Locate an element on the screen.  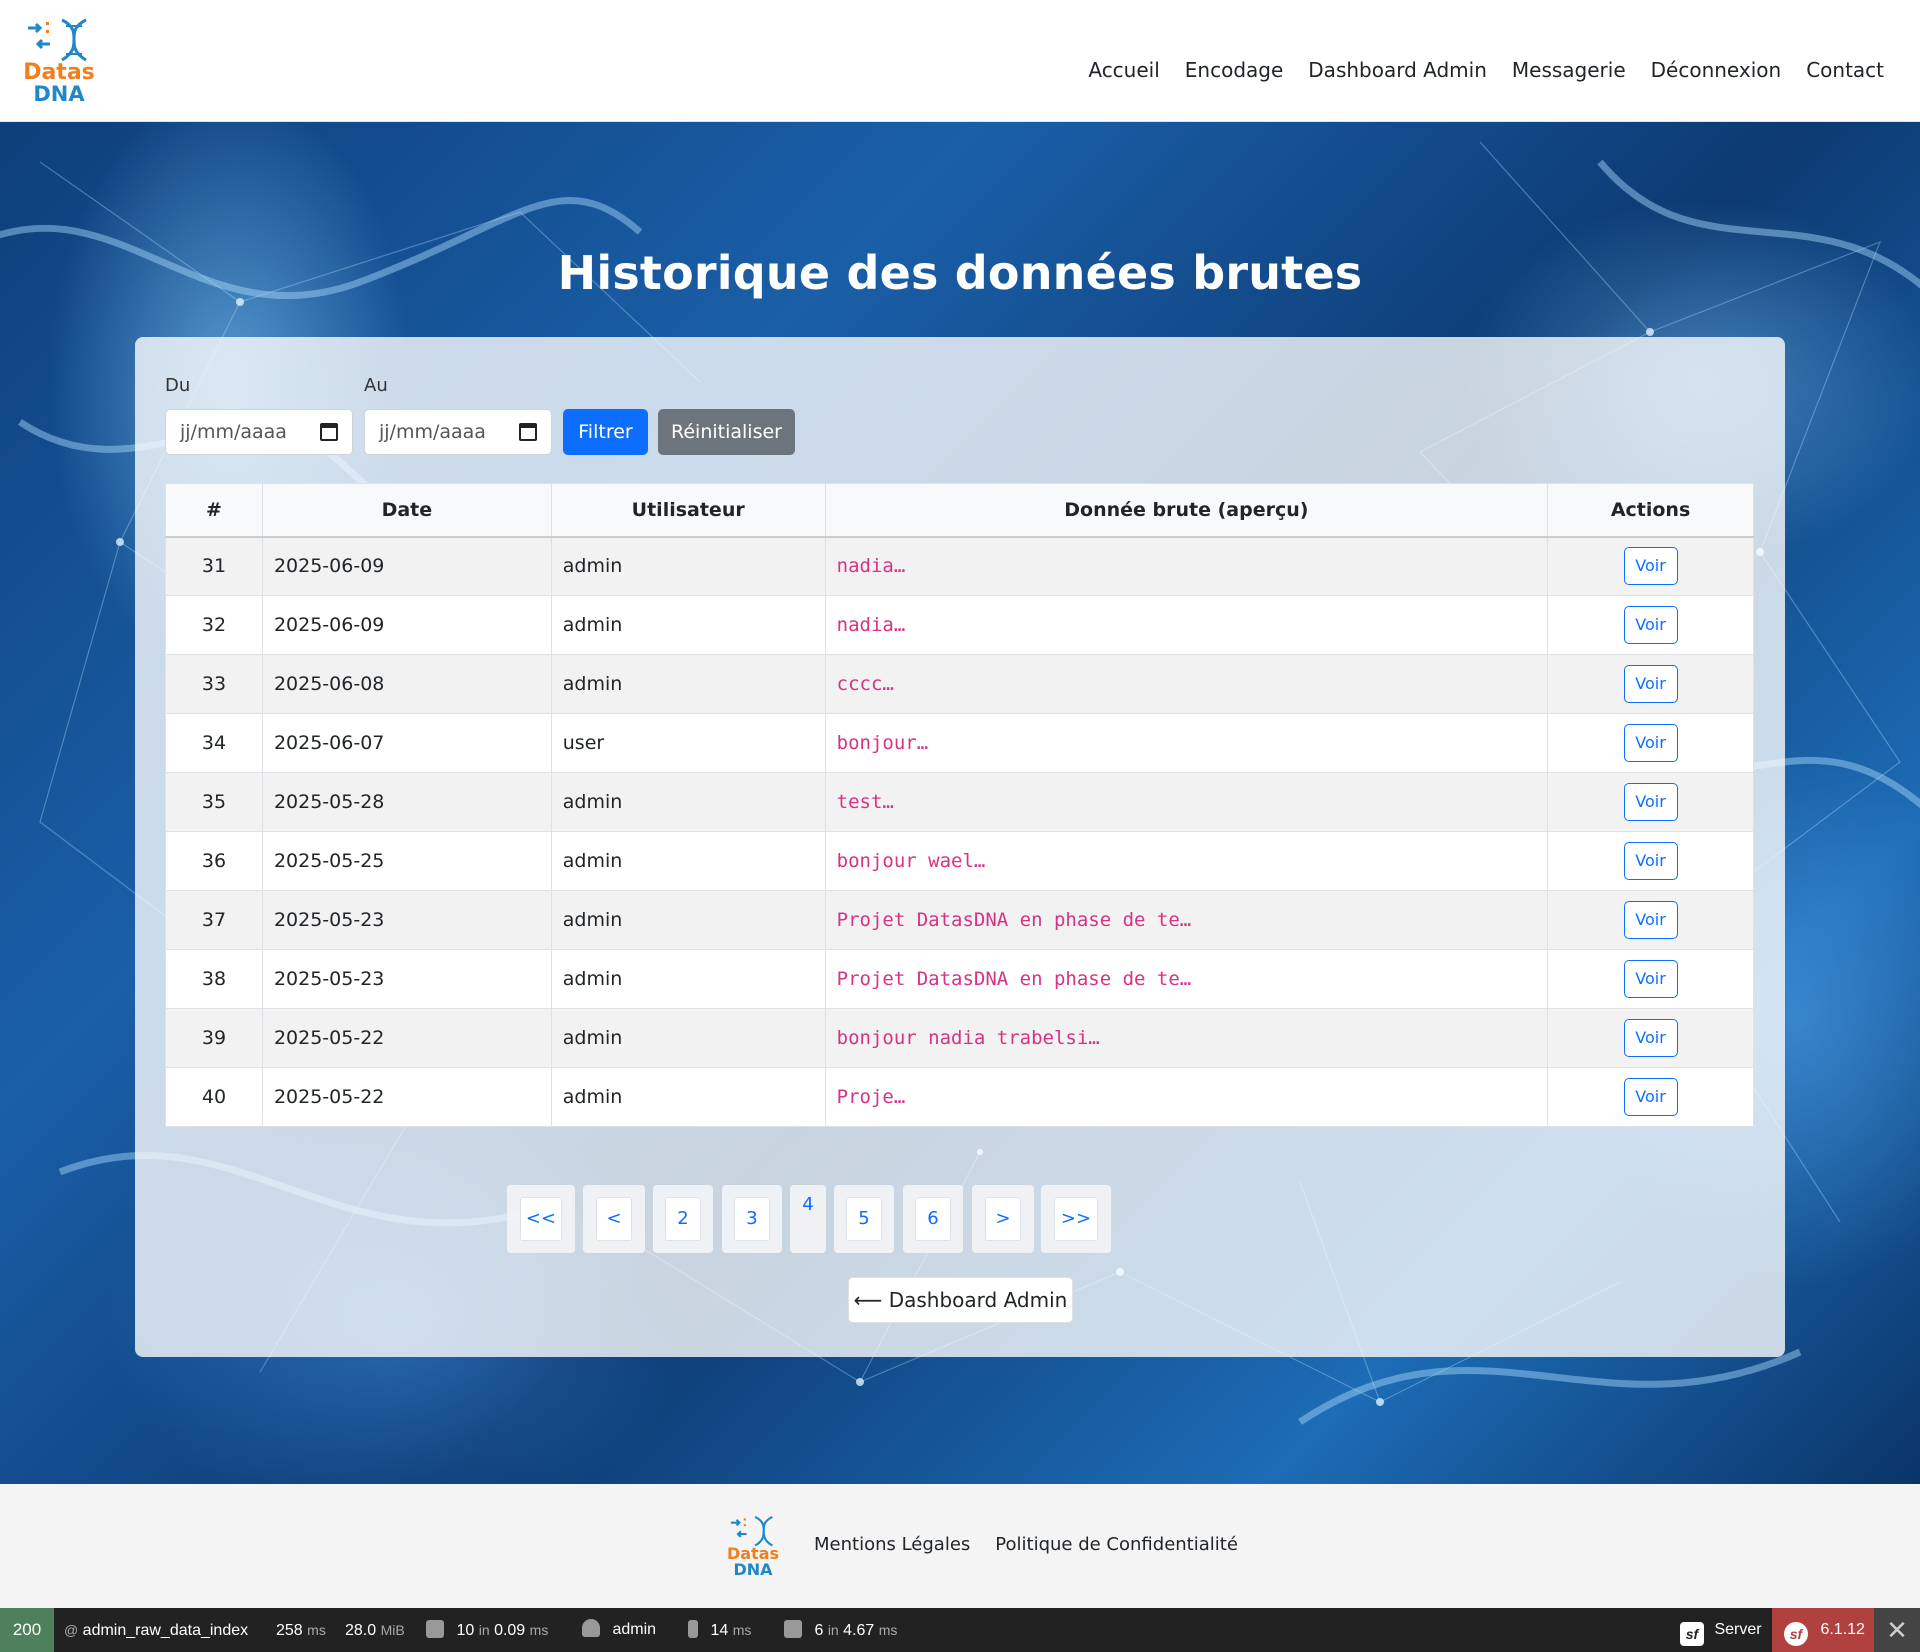
pagination-item: < is located at coordinates (614, 1219).